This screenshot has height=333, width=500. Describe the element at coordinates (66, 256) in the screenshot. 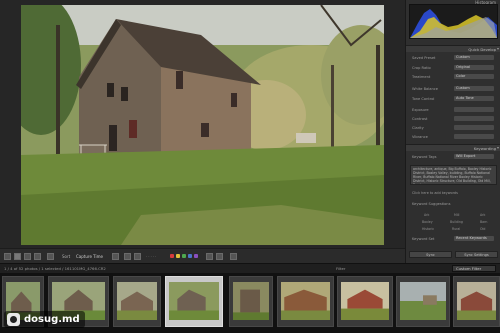

I see `sort-label: Sort` at that location.